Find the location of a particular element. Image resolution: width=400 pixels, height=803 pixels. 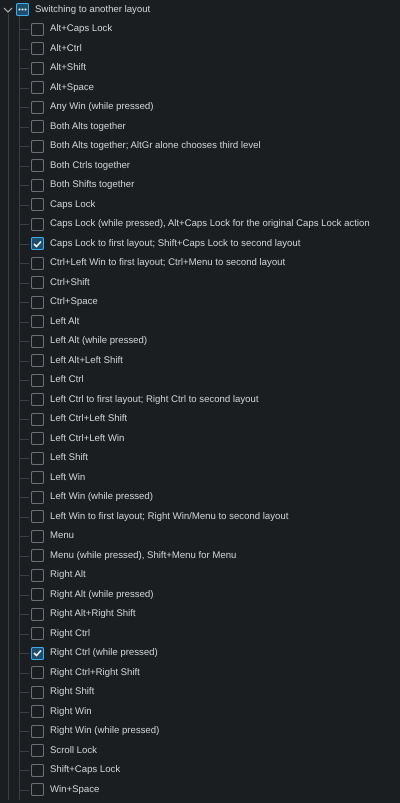

option-label: Alt+Caps Lock is located at coordinates (81, 29).